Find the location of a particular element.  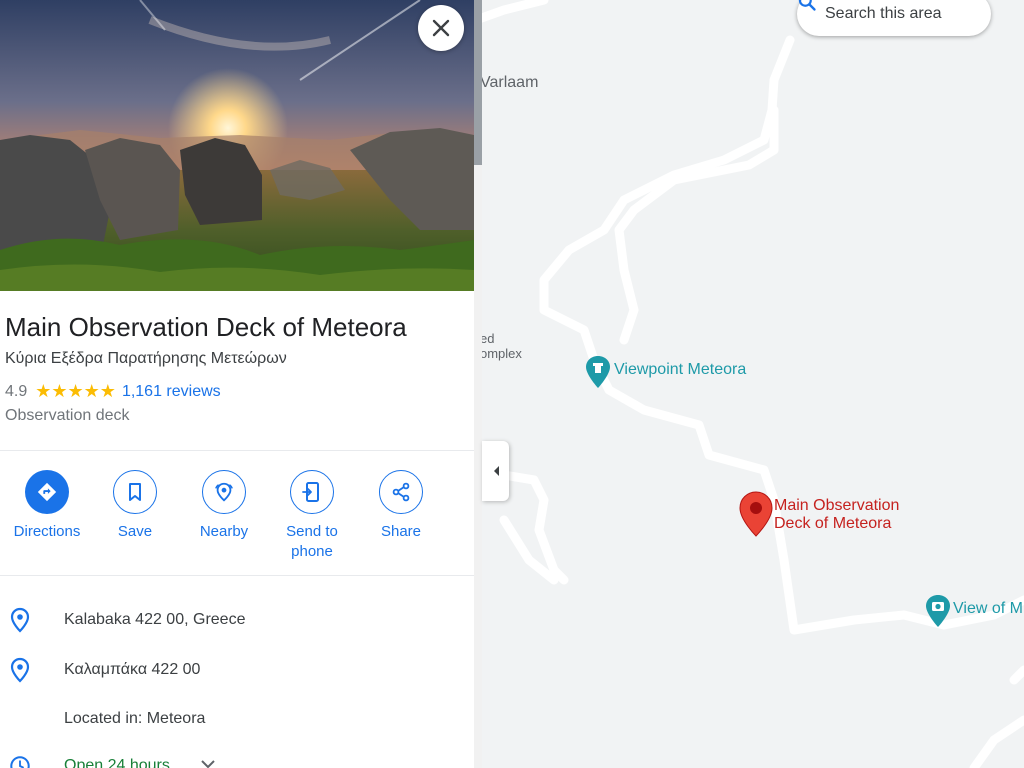

collapse-panel-button is located at coordinates (495, 471).